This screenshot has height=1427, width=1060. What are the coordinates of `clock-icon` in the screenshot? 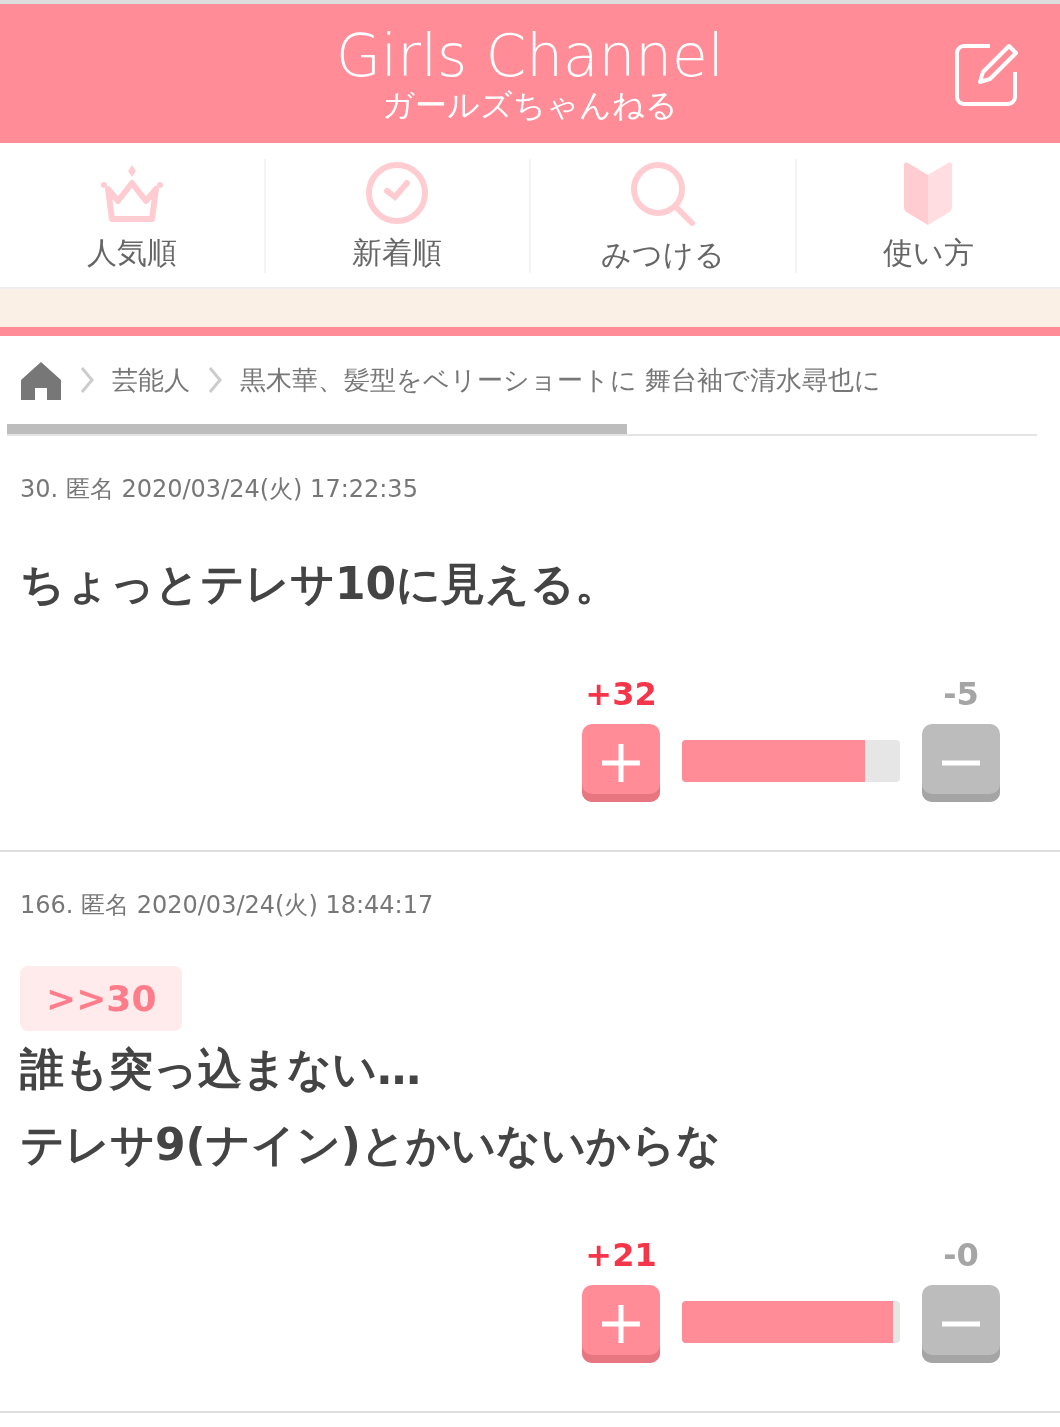 It's located at (397, 193).